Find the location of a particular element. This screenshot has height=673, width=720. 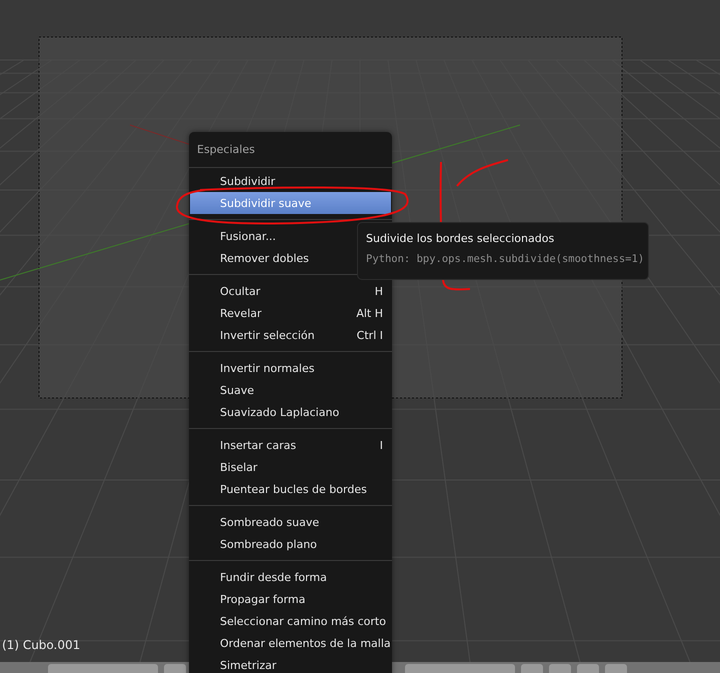

menu-item-label: Sombreado plano is located at coordinates (268, 544).